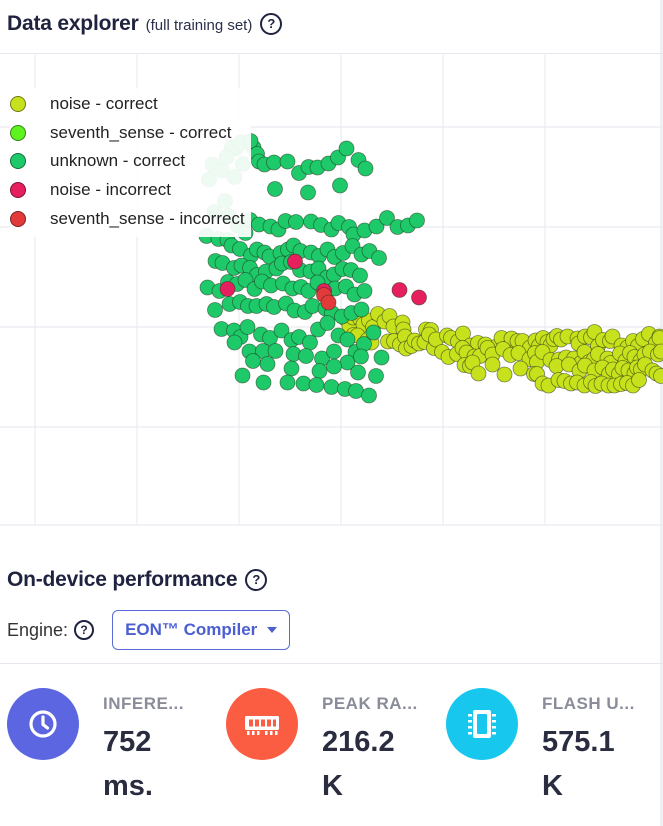 The height and width of the screenshot is (826, 663). What do you see at coordinates (328, 302) in the screenshot?
I see `scatter-point-seventh-sense-incorrect` at bounding box center [328, 302].